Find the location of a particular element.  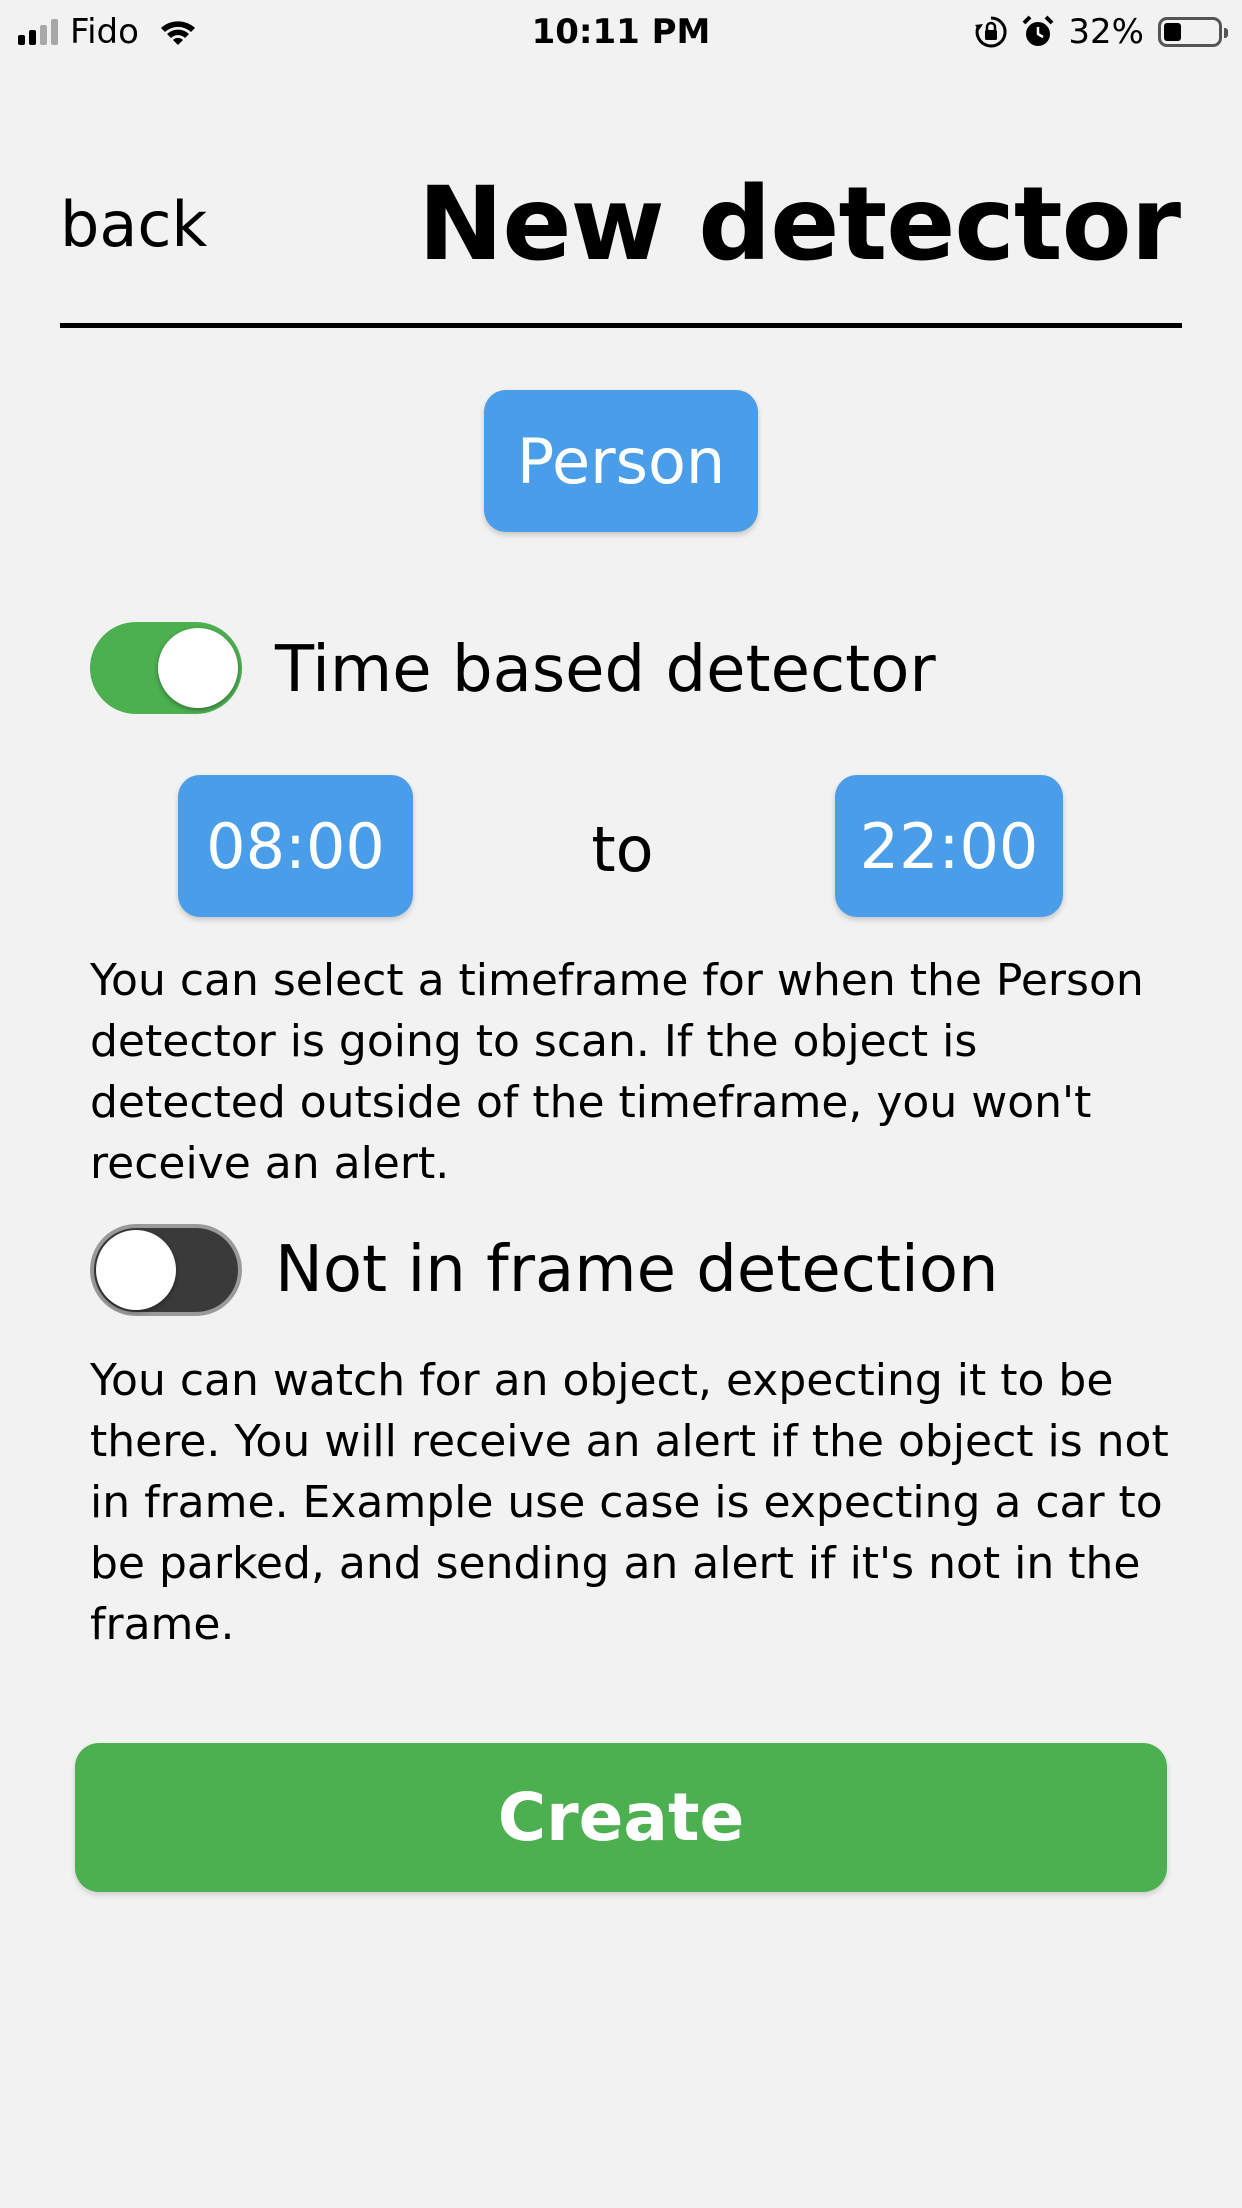

time-range-separator: to is located at coordinates (622, 849).